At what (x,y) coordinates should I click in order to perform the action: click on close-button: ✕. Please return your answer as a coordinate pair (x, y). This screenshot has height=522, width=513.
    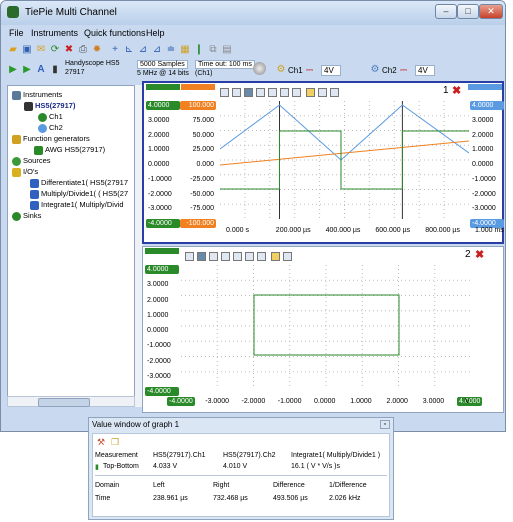
    Looking at the image, I should click on (491, 11).